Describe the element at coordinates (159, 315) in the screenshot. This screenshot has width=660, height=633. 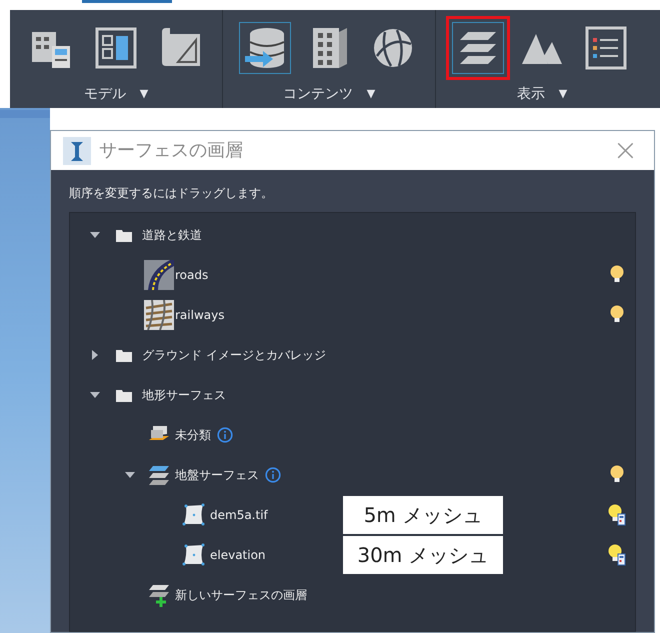
I see `railway-icon` at that location.